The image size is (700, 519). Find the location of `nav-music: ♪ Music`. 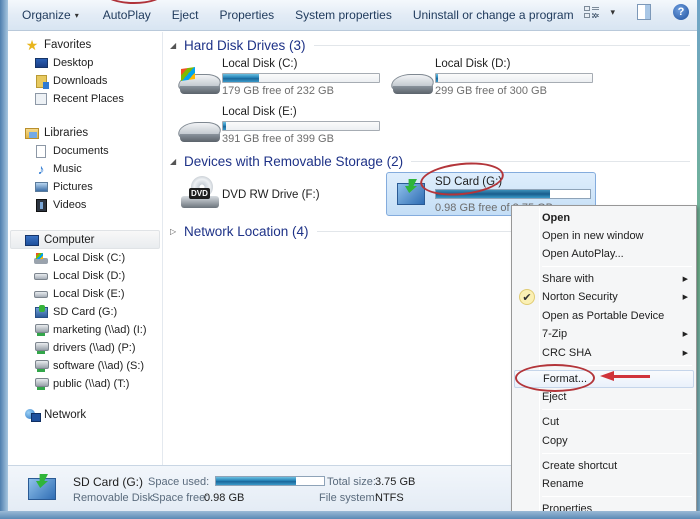

nav-music: ♪ Music is located at coordinates (58, 169).